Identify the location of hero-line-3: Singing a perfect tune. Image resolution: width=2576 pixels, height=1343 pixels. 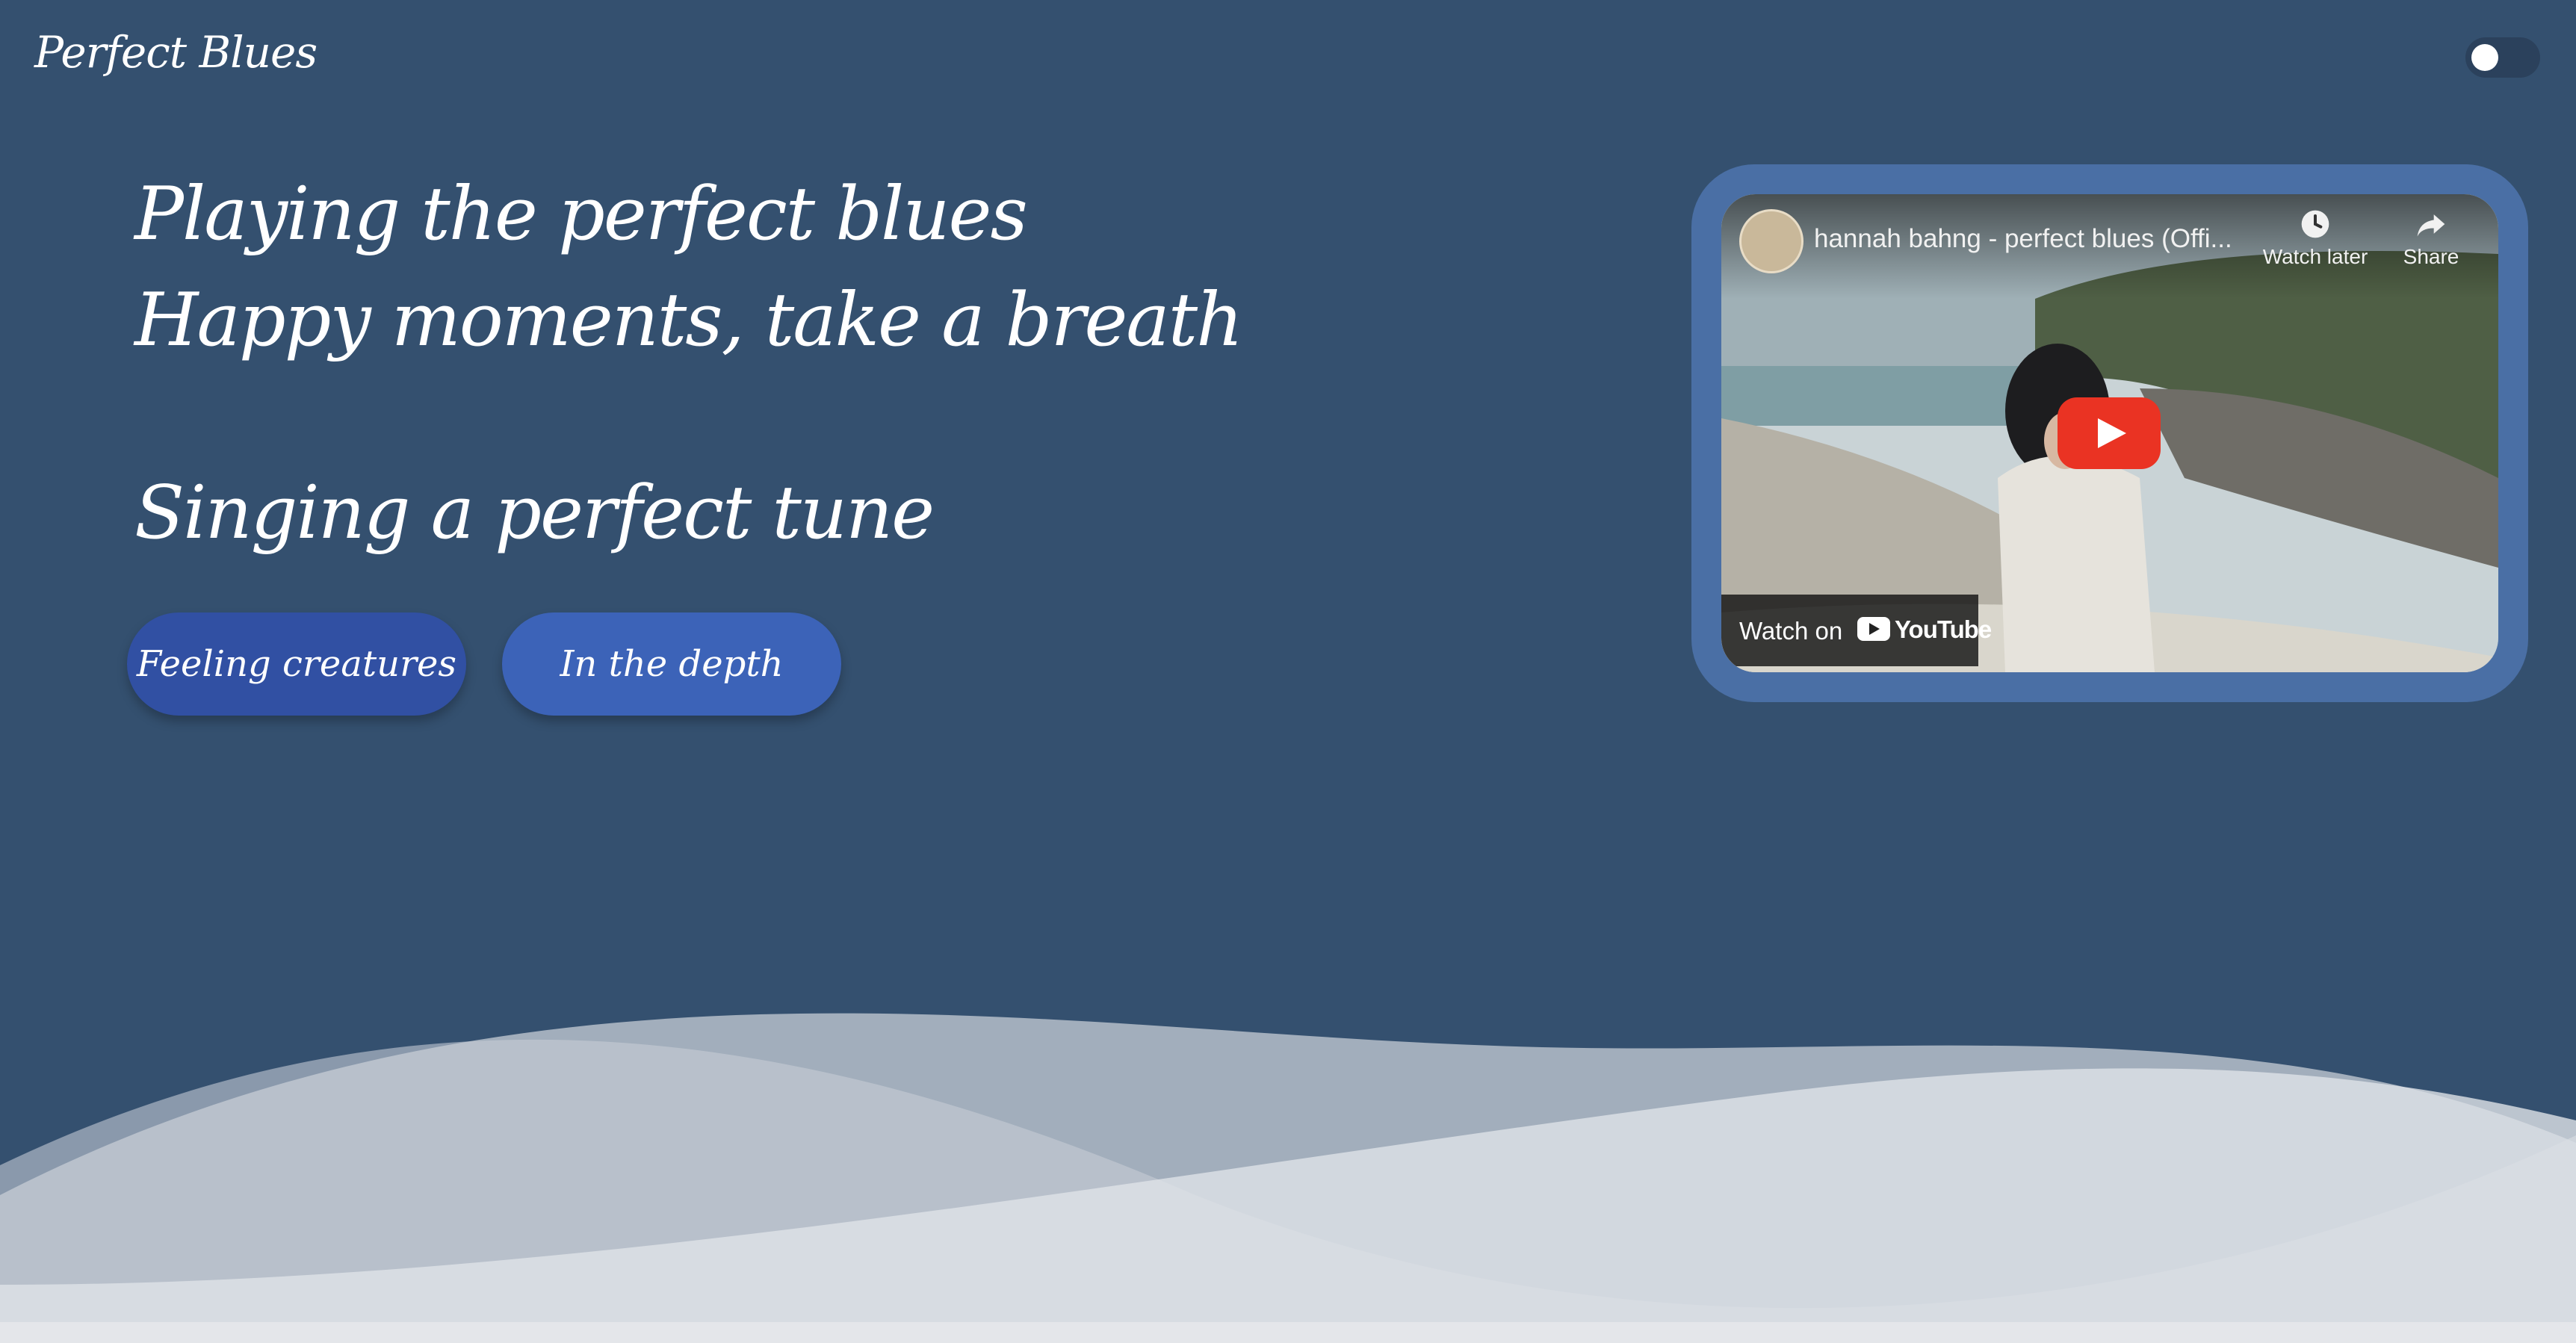
(534, 513).